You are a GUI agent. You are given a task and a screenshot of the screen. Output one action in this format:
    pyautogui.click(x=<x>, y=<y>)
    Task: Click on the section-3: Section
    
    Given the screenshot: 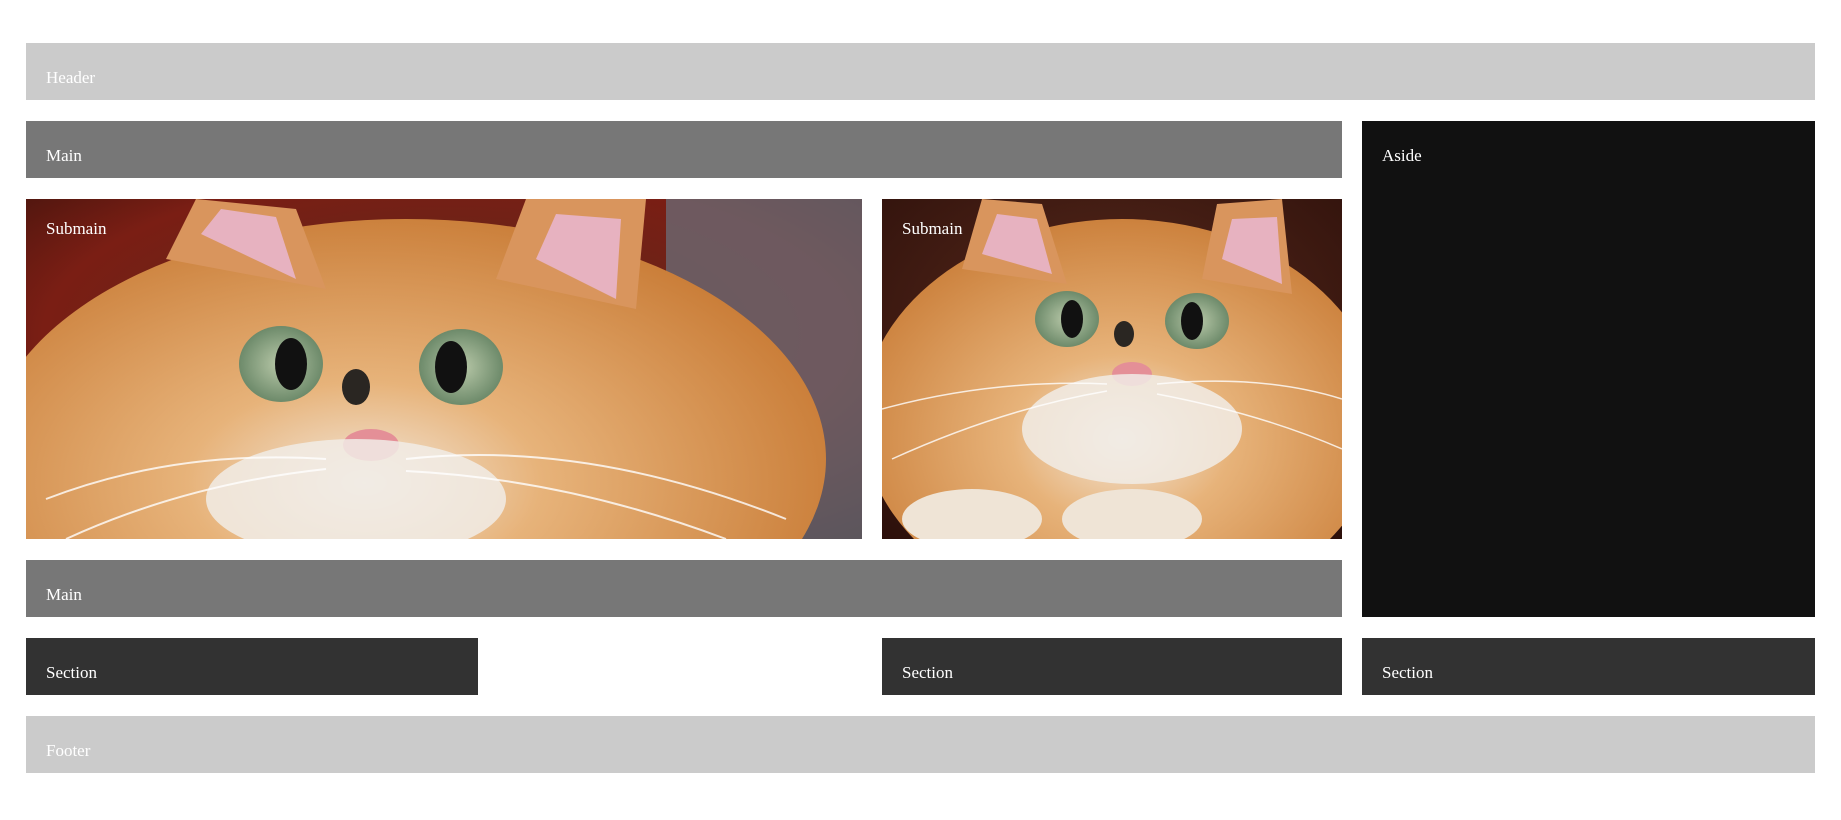 What is the action you would take?
    pyautogui.click(x=1588, y=666)
    